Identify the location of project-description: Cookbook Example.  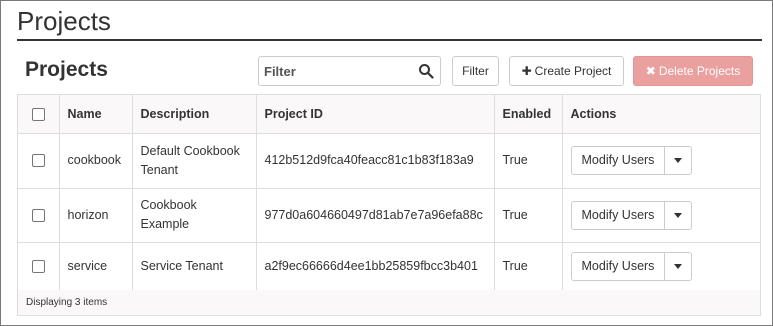
(194, 215).